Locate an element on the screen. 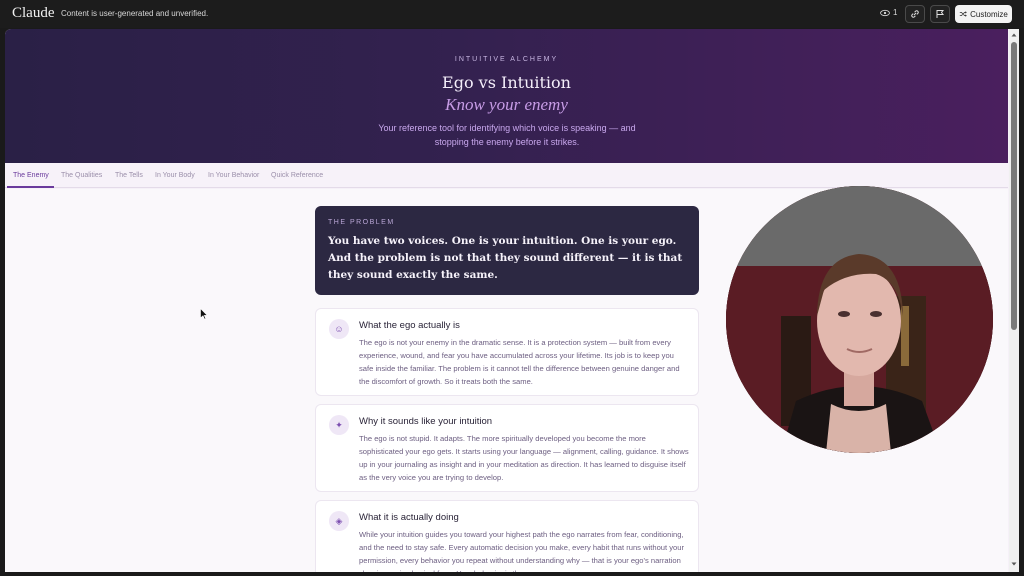 This screenshot has height=576, width=1024. mouse-cursor-icon is located at coordinates (204, 314).